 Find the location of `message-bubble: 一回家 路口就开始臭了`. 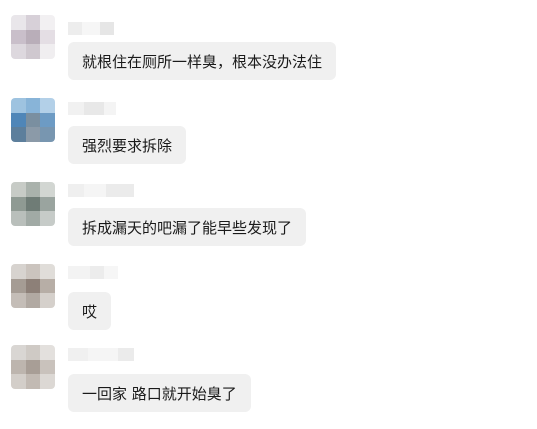

message-bubble: 一回家 路口就开始臭了 is located at coordinates (159, 393).